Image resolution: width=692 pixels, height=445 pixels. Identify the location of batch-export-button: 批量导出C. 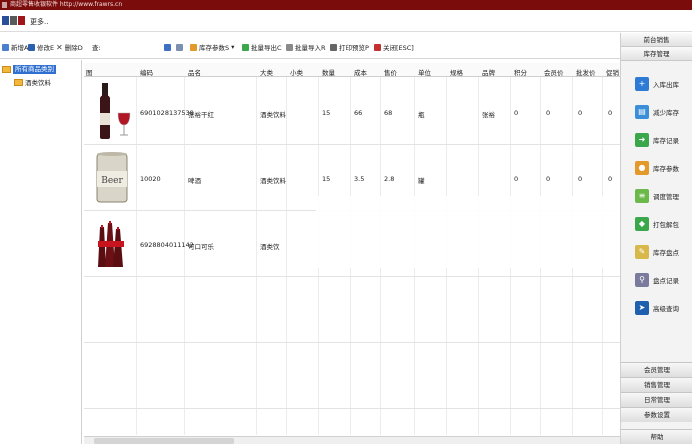
(262, 47).